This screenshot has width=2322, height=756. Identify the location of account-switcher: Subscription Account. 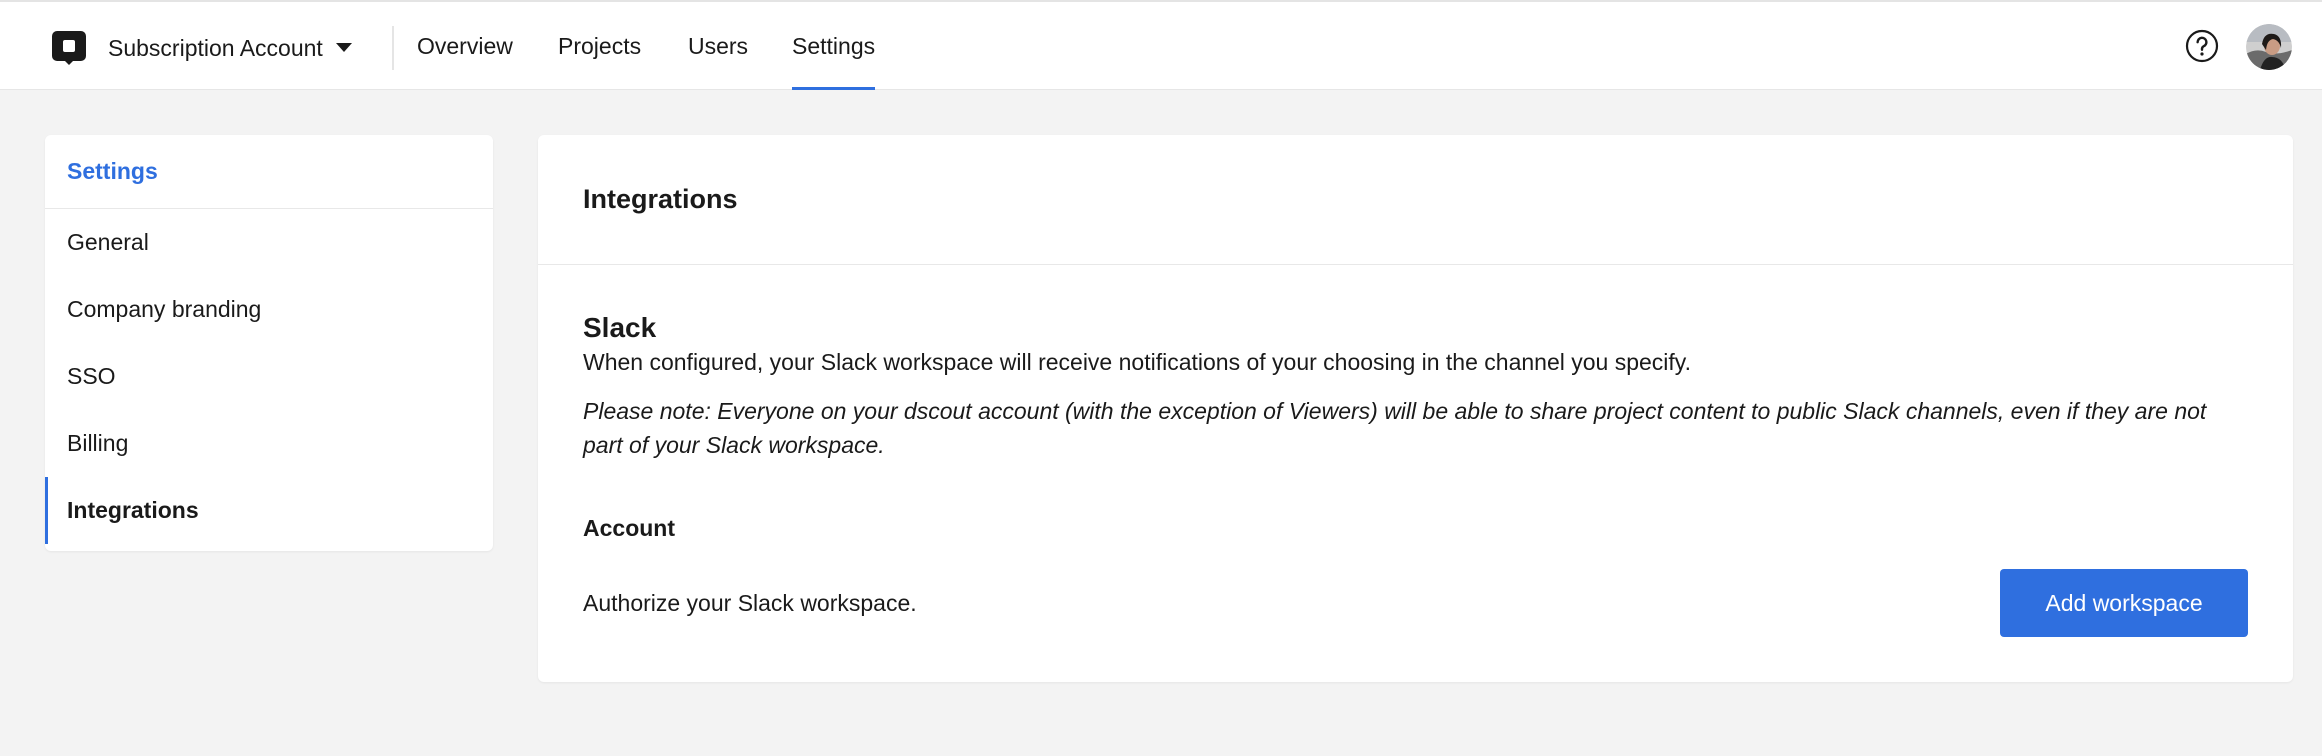
(230, 48).